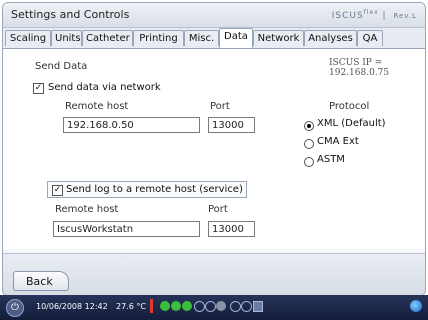 The image size is (428, 320). I want to click on port-label: Port, so click(220, 106).